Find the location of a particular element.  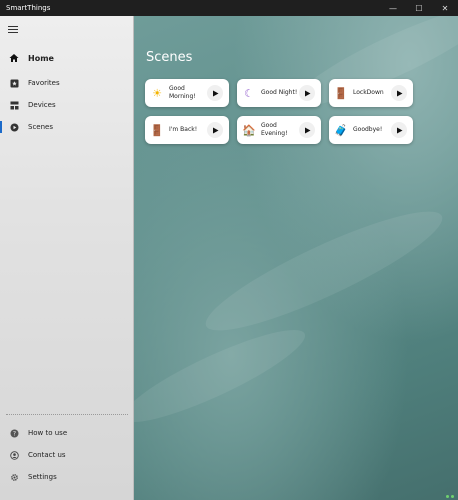

sidebar-divider is located at coordinates (67, 414).